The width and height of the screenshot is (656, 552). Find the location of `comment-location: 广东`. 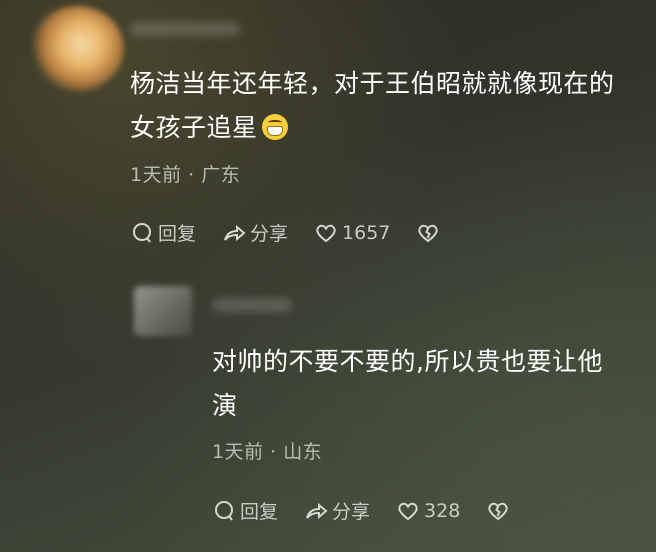

comment-location: 广东 is located at coordinates (221, 175).